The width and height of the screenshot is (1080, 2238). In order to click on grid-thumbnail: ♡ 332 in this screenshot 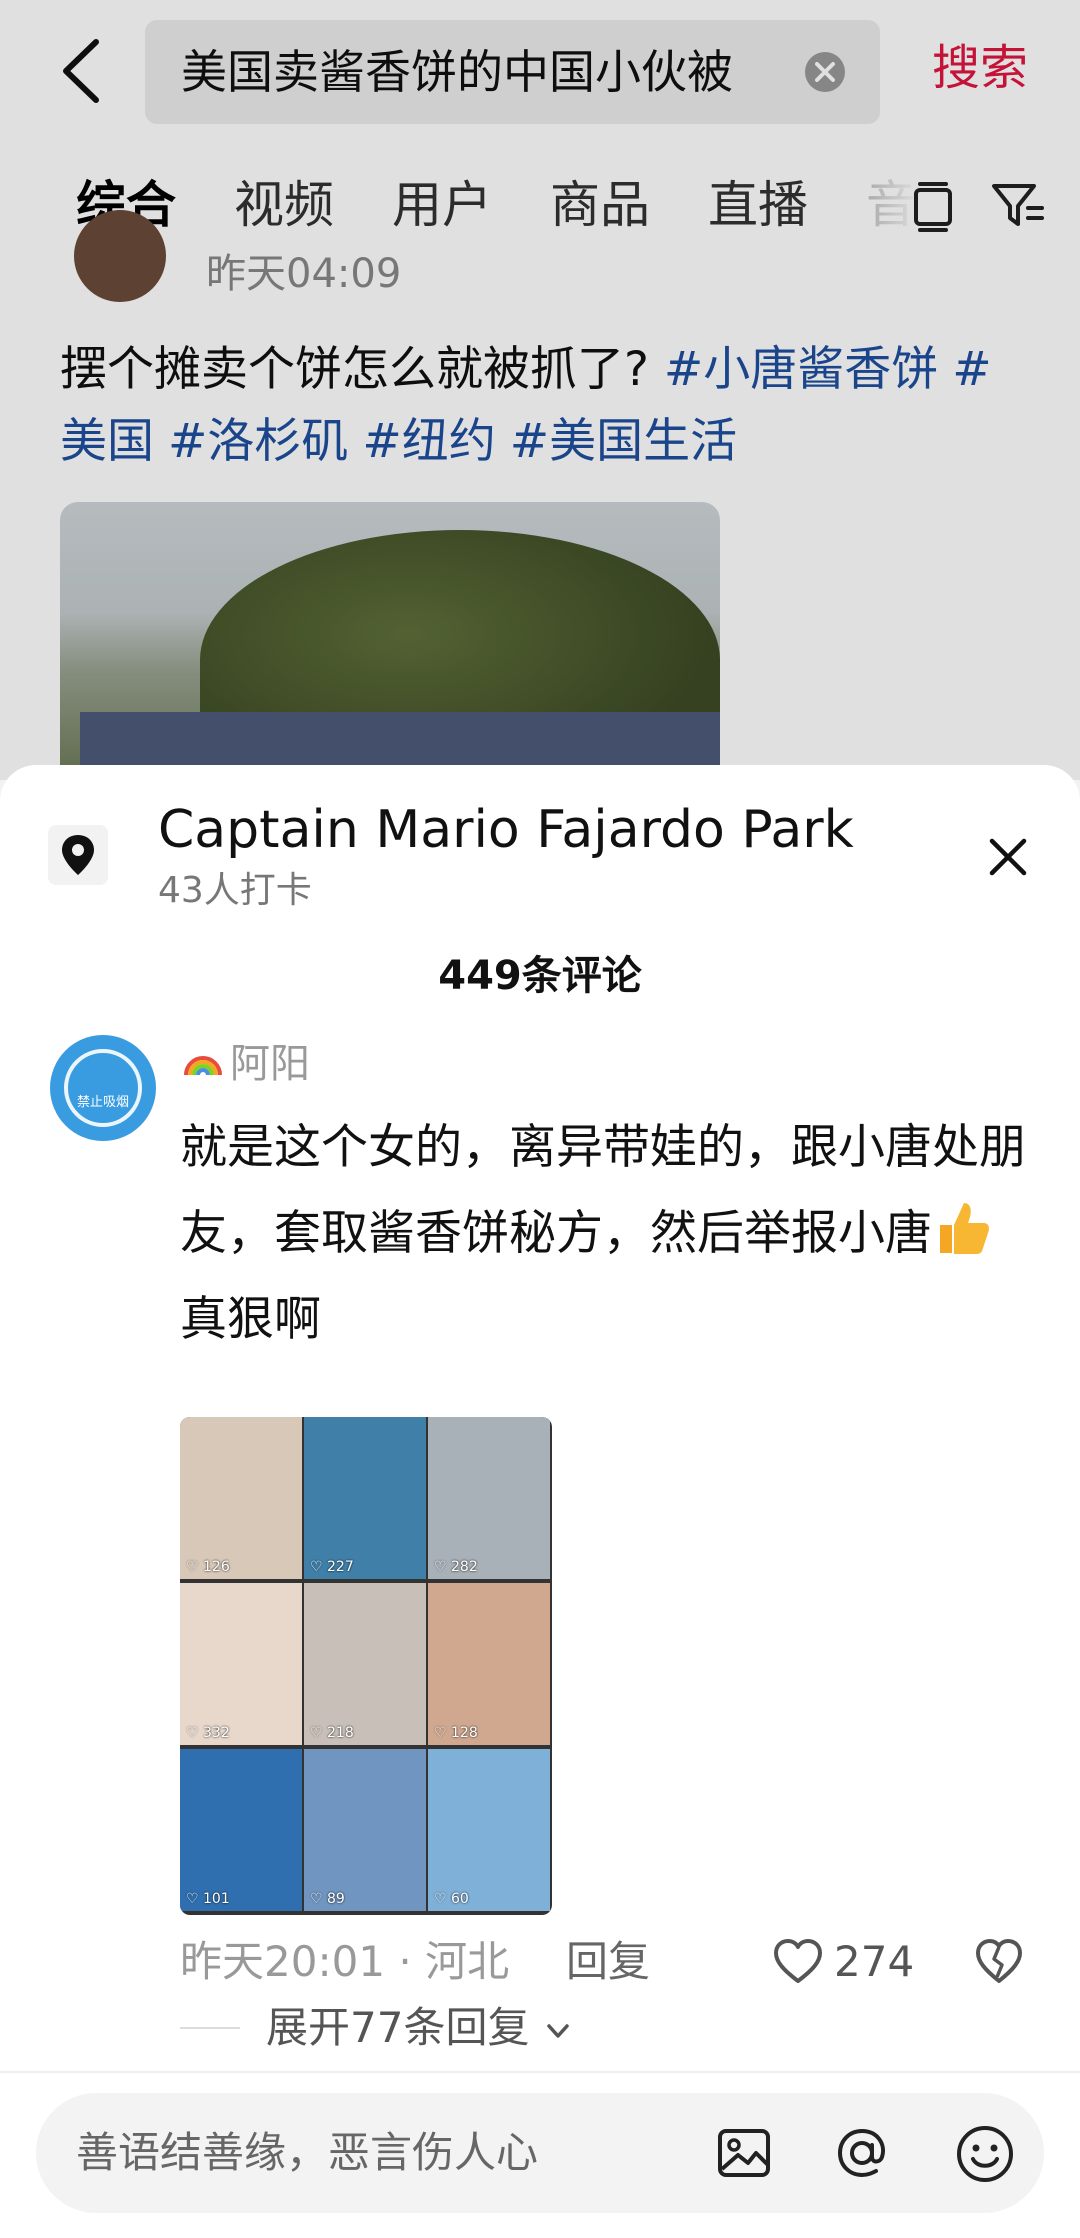, I will do `click(241, 1664)`.